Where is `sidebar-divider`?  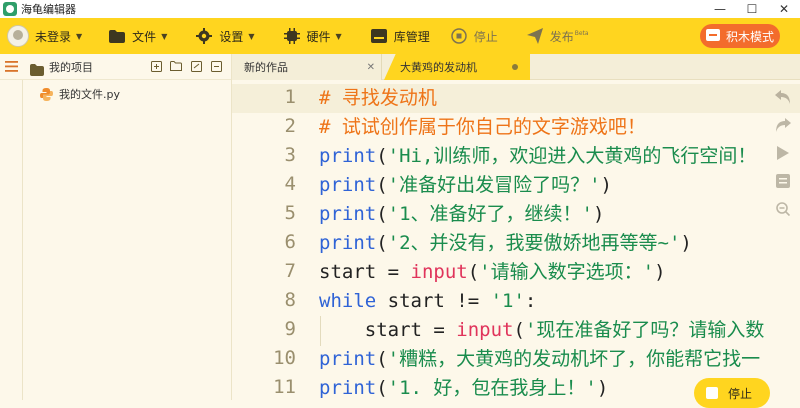 sidebar-divider is located at coordinates (22, 240).